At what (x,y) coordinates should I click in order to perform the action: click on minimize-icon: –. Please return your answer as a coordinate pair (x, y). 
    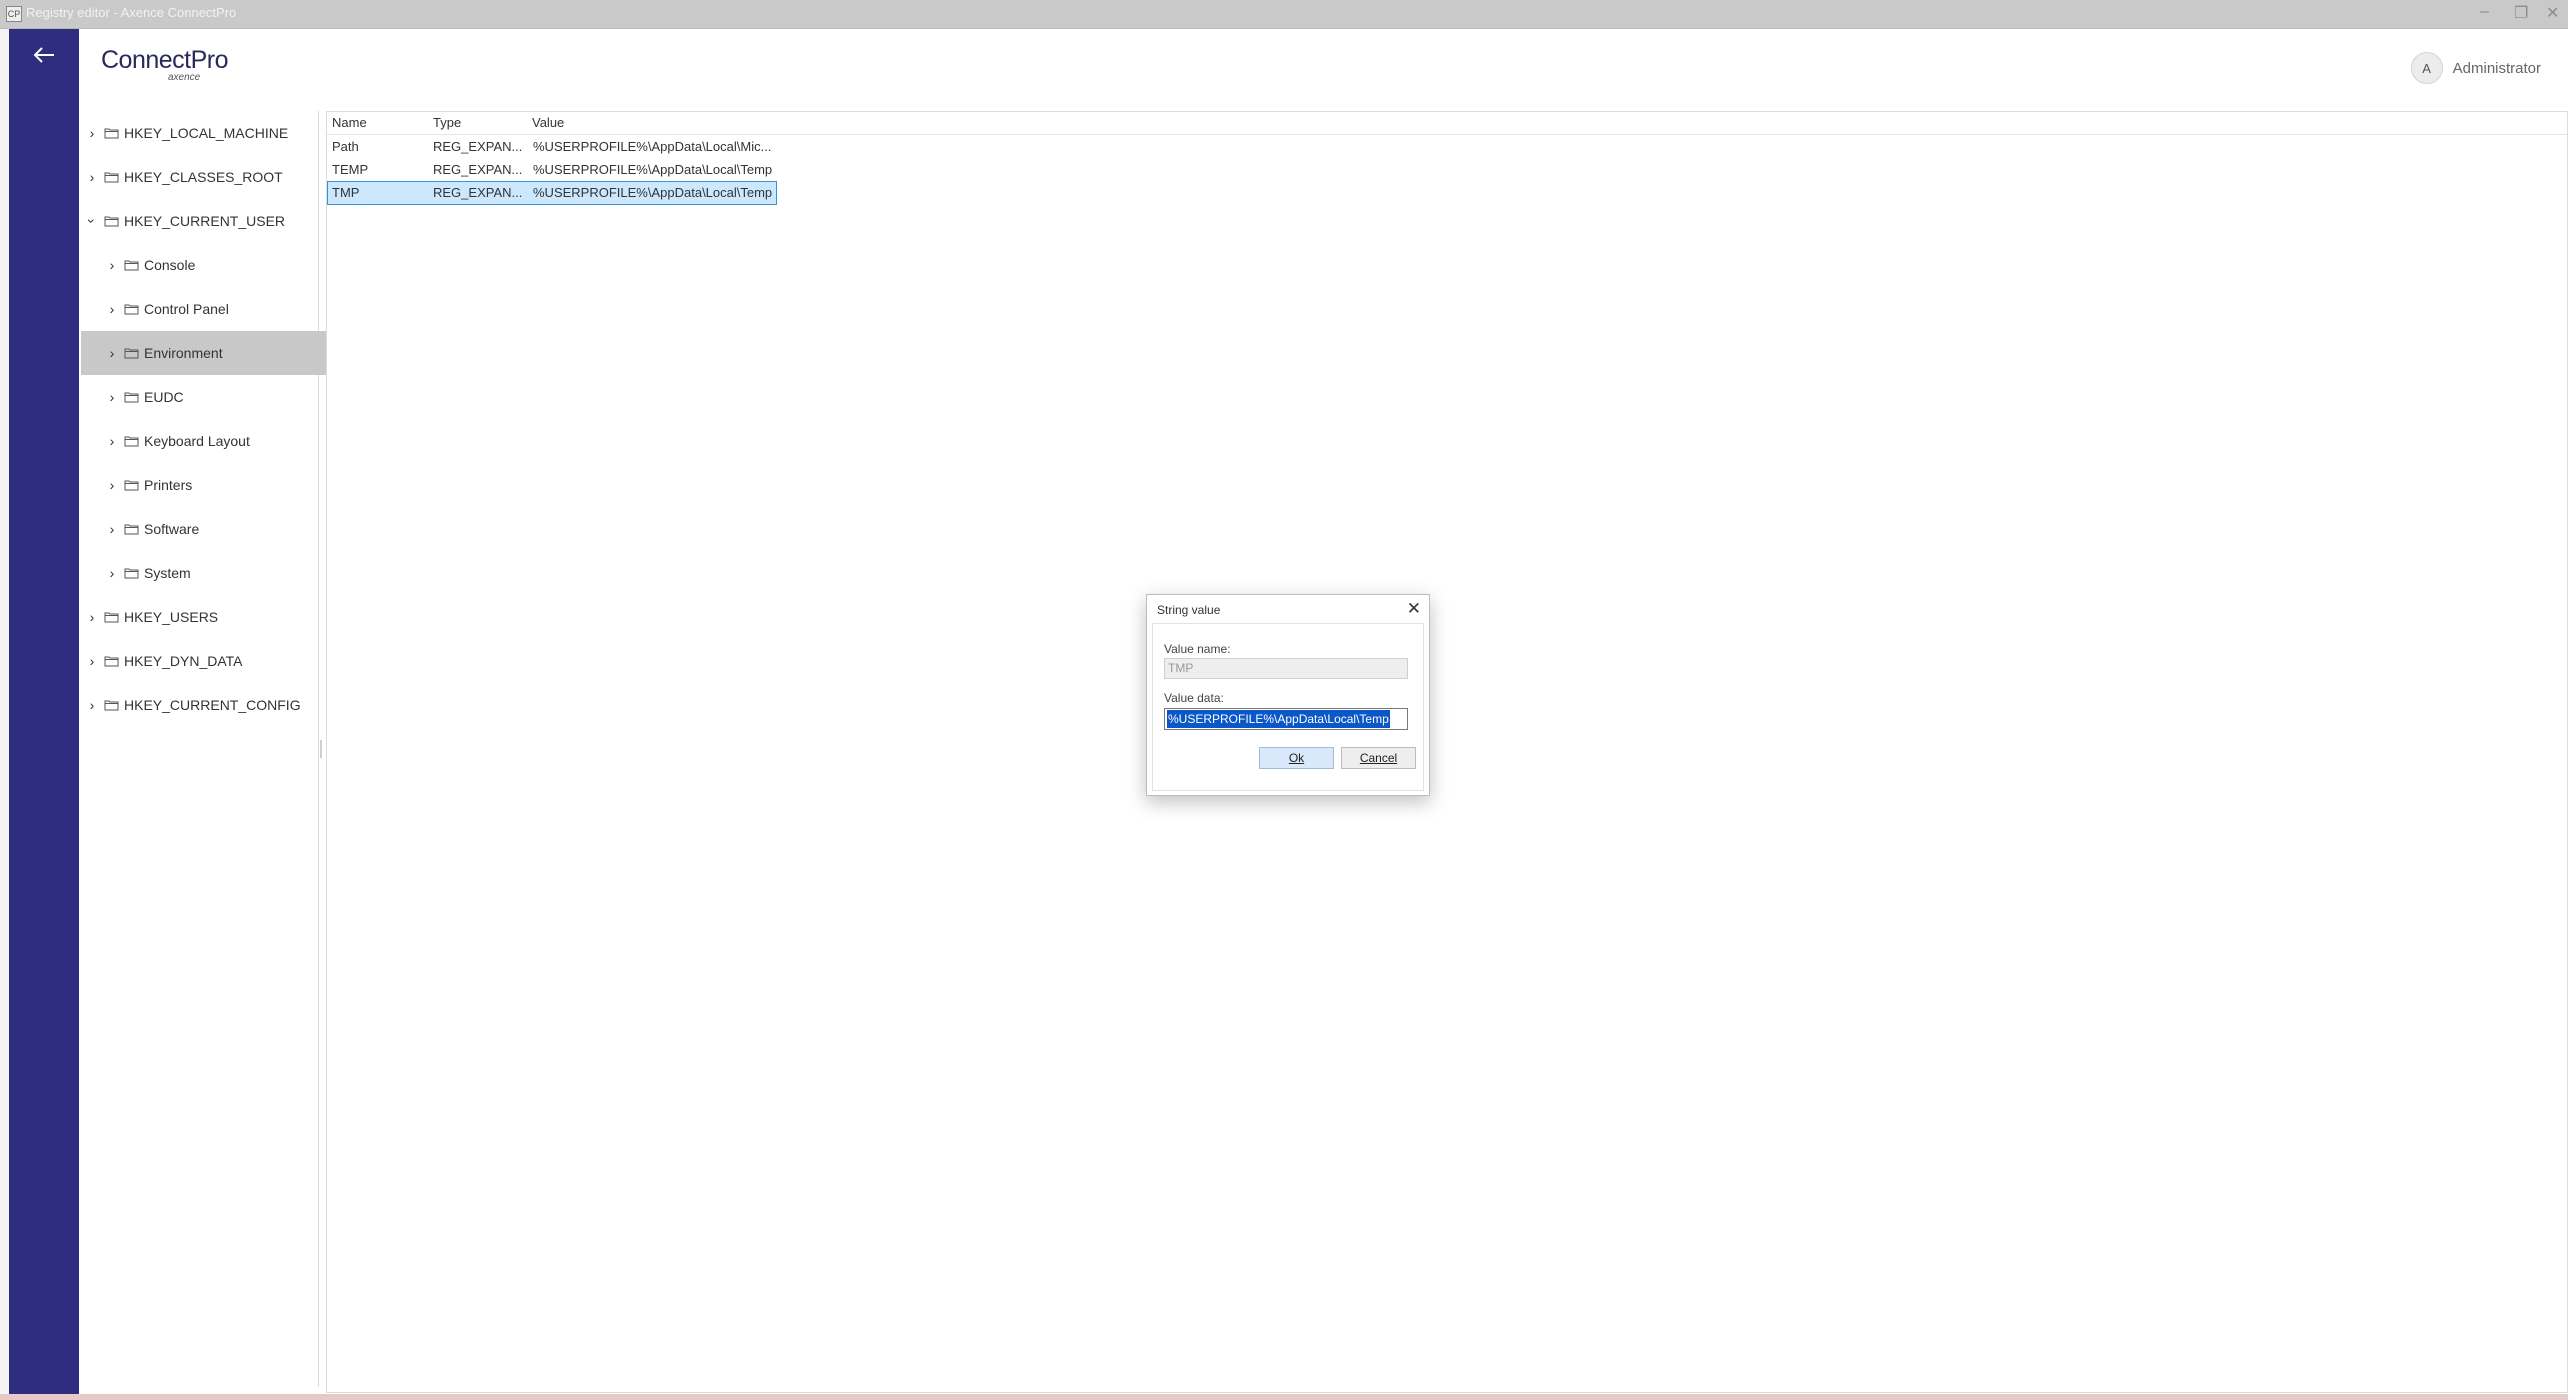
    Looking at the image, I should click on (2484, 12).